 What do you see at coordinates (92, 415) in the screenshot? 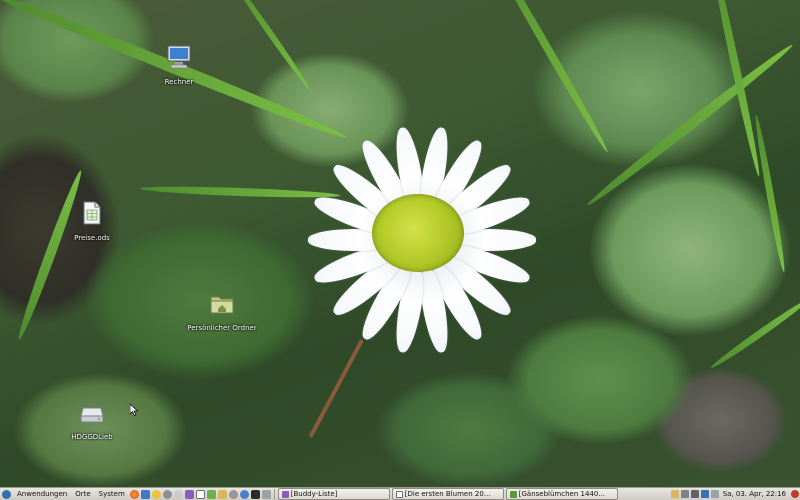
I see `drive-icon` at bounding box center [92, 415].